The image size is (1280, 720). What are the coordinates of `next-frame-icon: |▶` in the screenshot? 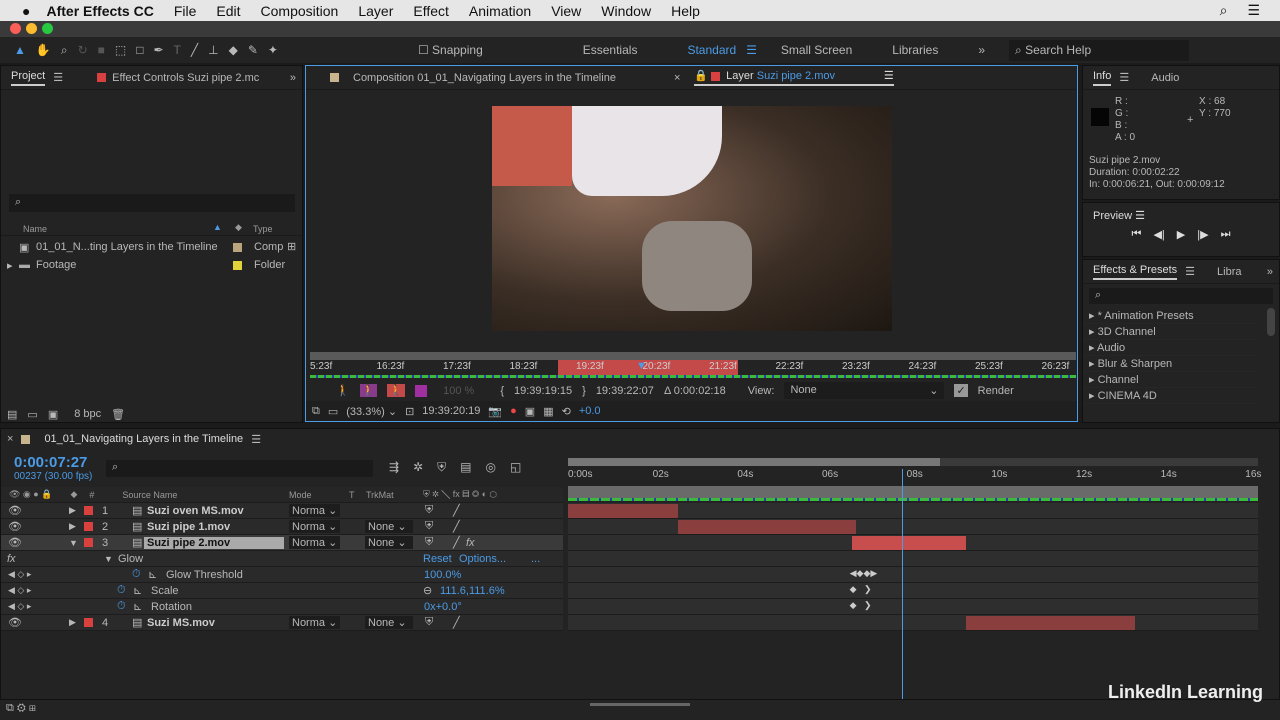 It's located at (1202, 234).